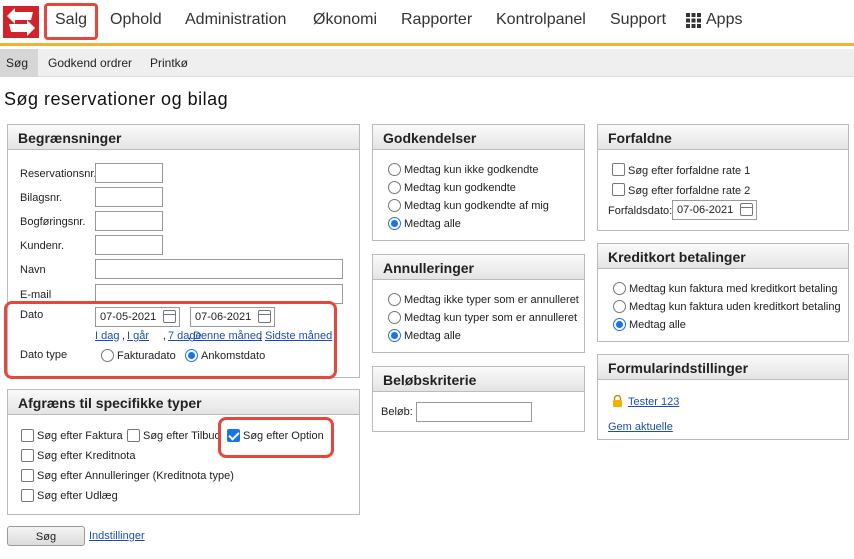  I want to click on navn-input, so click(219, 269).